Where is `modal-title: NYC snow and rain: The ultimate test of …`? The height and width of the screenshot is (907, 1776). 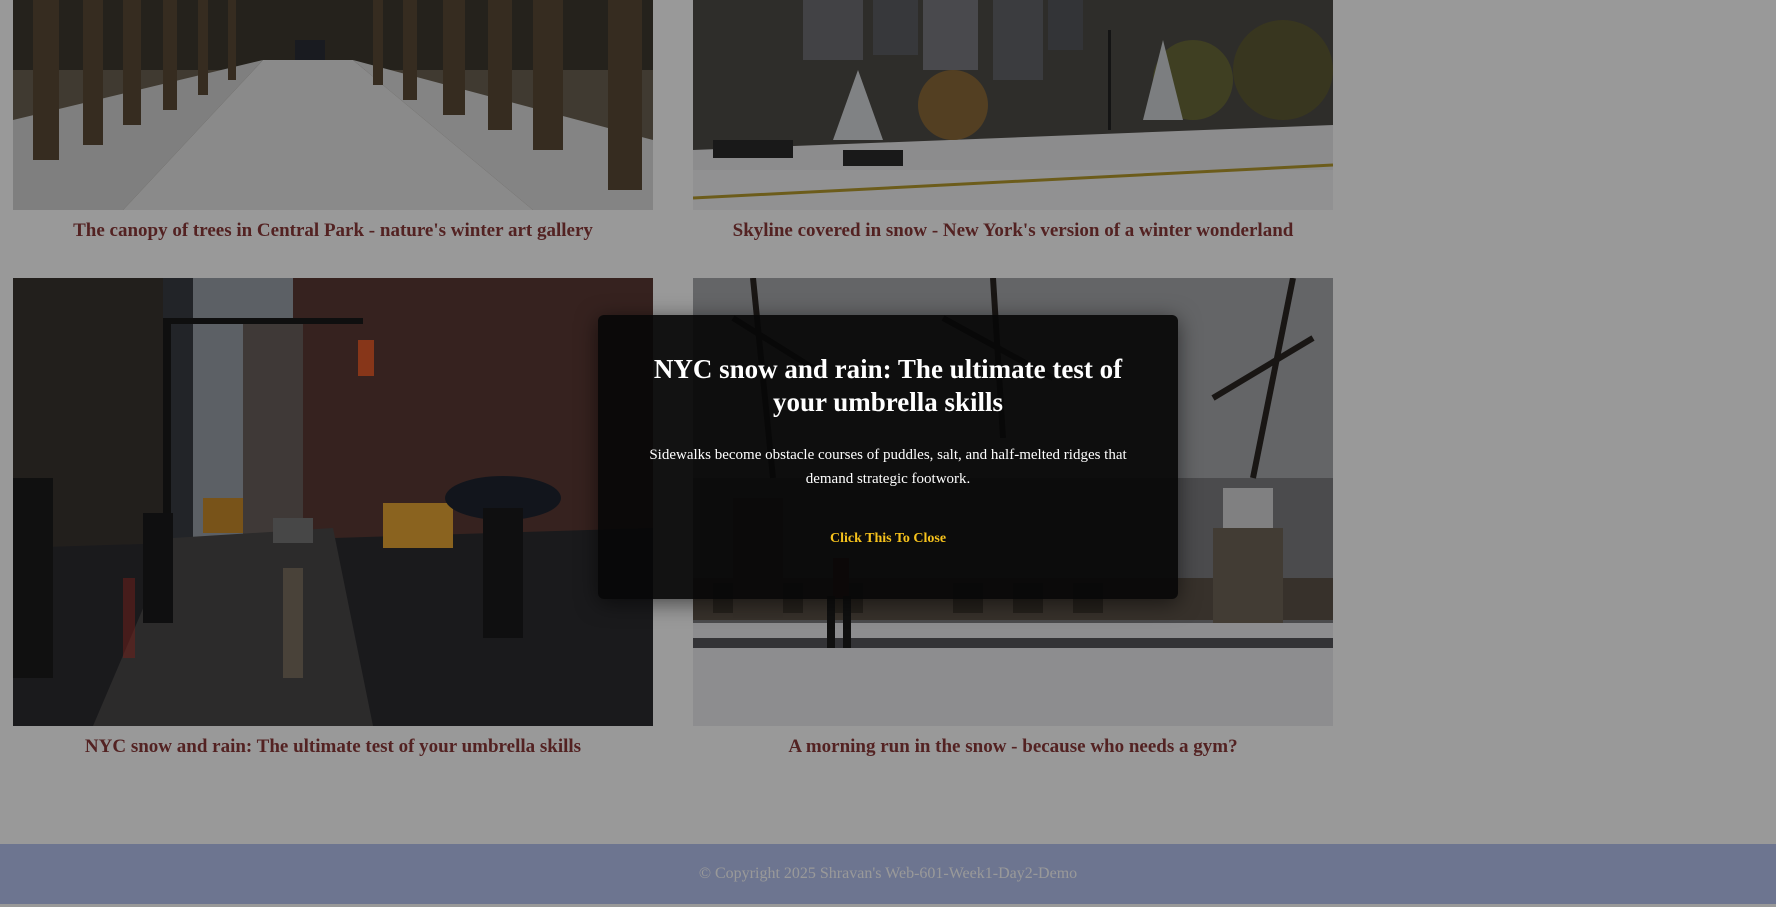 modal-title: NYC snow and rain: The ultimate test of … is located at coordinates (888, 385).